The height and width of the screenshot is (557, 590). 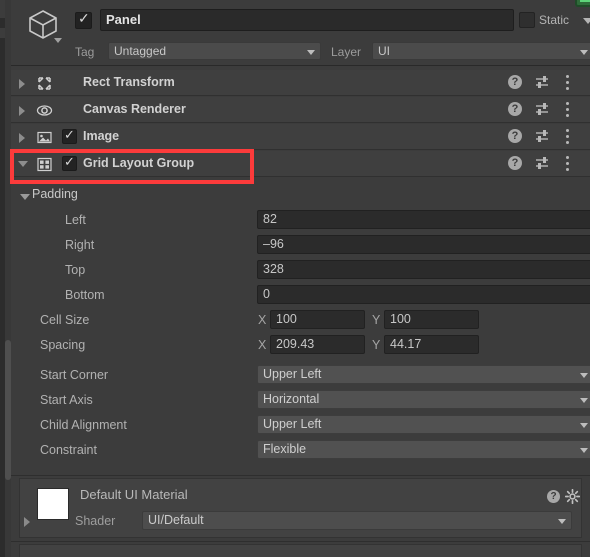 What do you see at coordinates (262, 345) in the screenshot?
I see `spacing-x-axis-label: X` at bounding box center [262, 345].